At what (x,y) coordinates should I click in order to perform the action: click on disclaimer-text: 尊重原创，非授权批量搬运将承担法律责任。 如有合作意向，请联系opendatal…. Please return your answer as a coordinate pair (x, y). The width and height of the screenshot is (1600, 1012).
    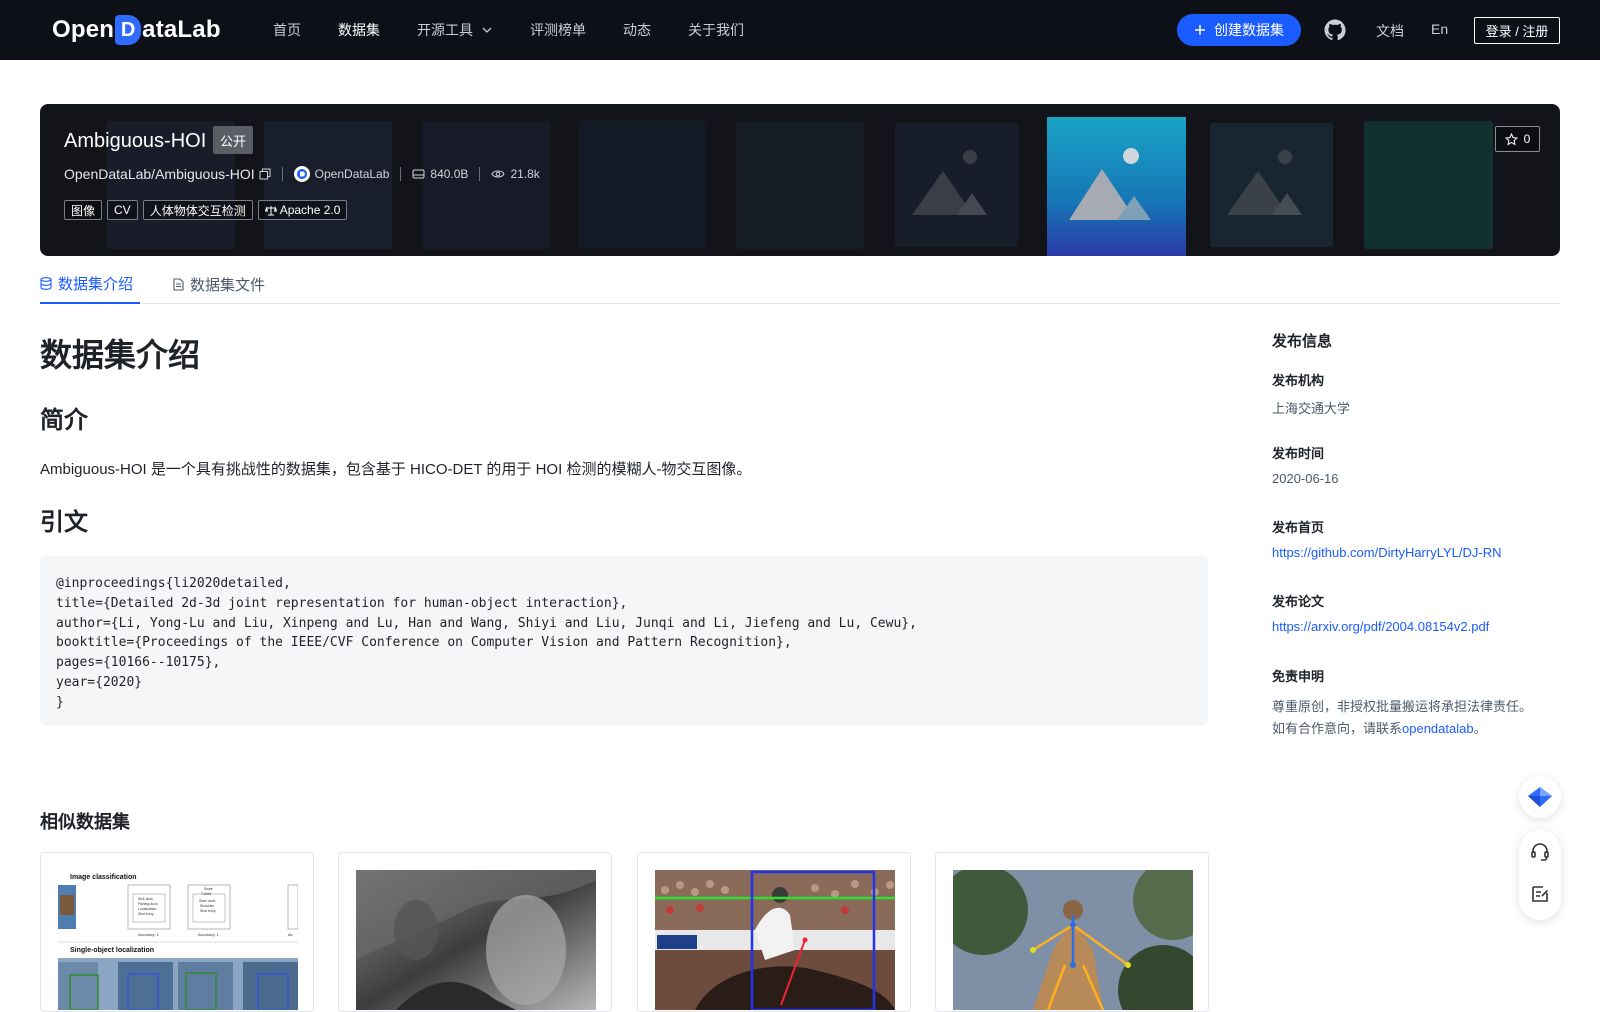
    Looking at the image, I should click on (1402, 717).